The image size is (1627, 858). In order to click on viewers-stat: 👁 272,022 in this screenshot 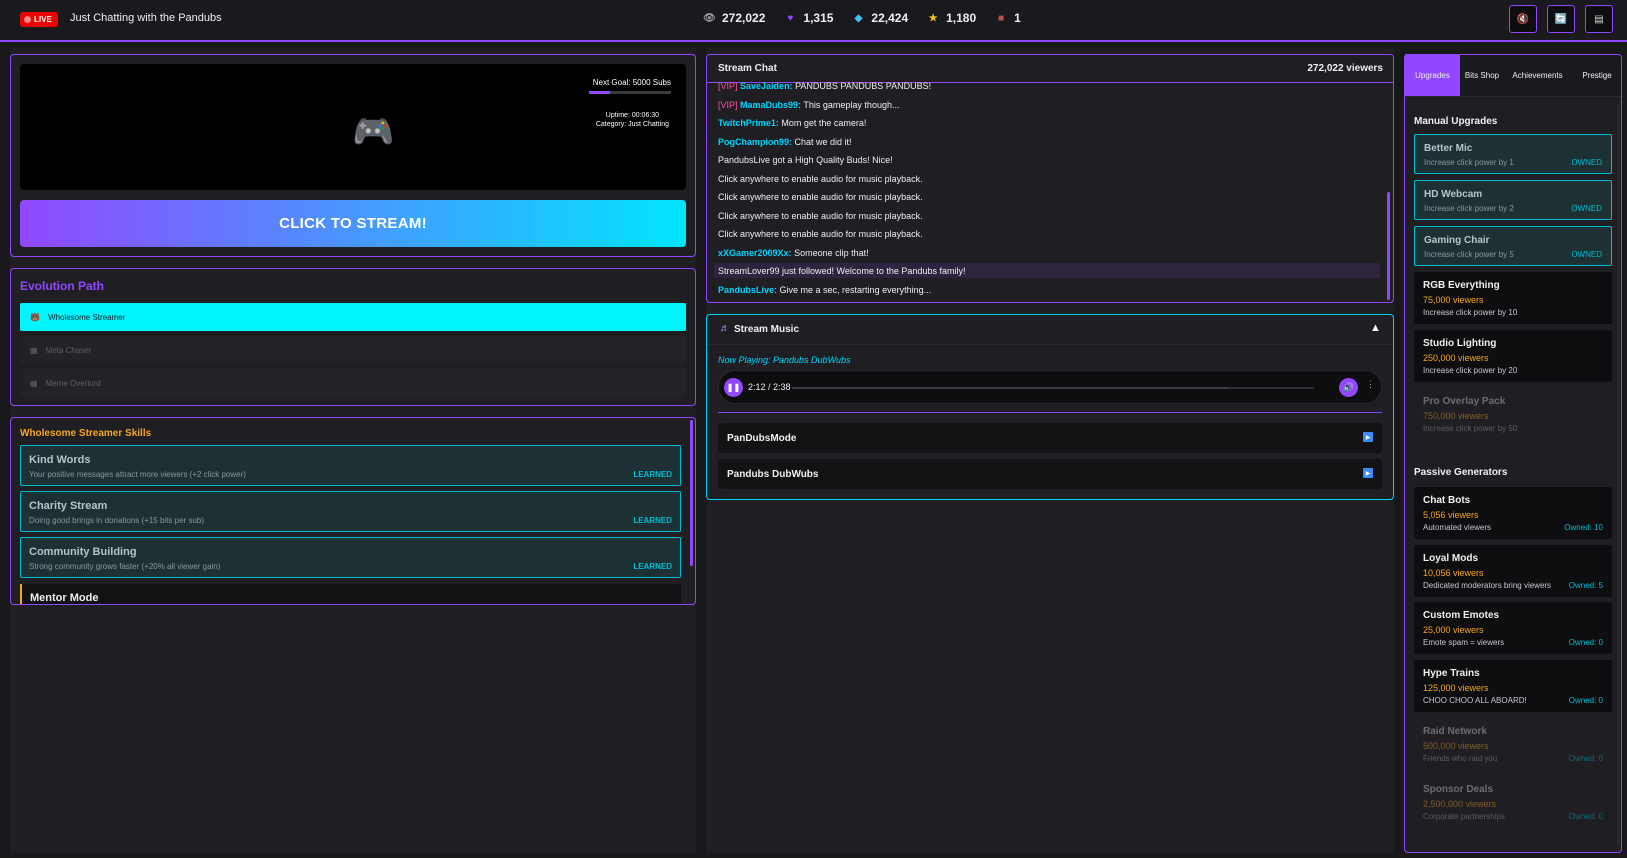, I will do `click(734, 18)`.